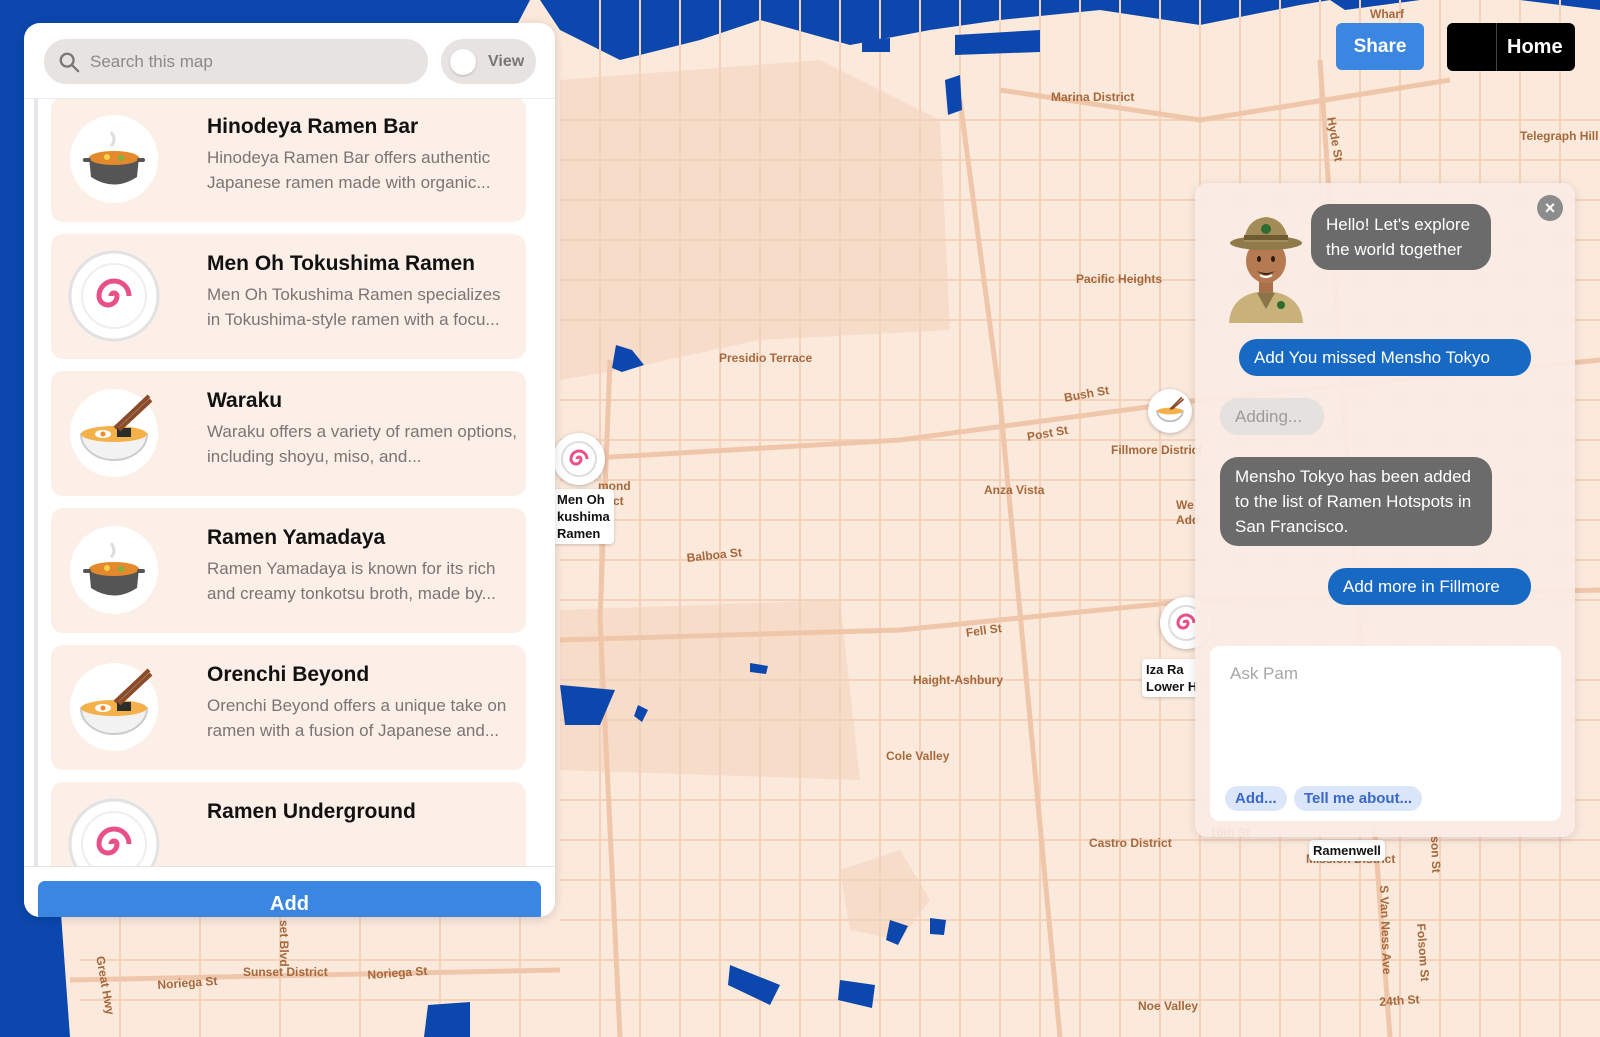  What do you see at coordinates (313, 126) in the screenshot?
I see `list-item-name: Hinodeya Ramen Bar` at bounding box center [313, 126].